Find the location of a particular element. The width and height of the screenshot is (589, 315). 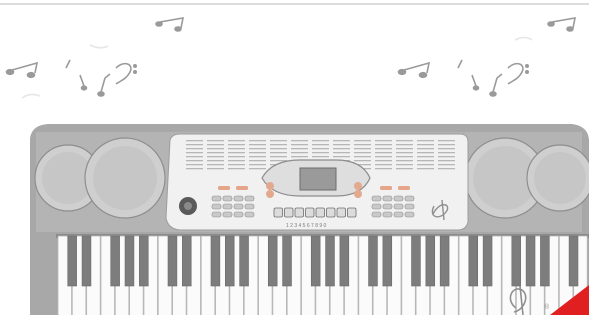

corner-mark: ® is located at coordinates (547, 307).